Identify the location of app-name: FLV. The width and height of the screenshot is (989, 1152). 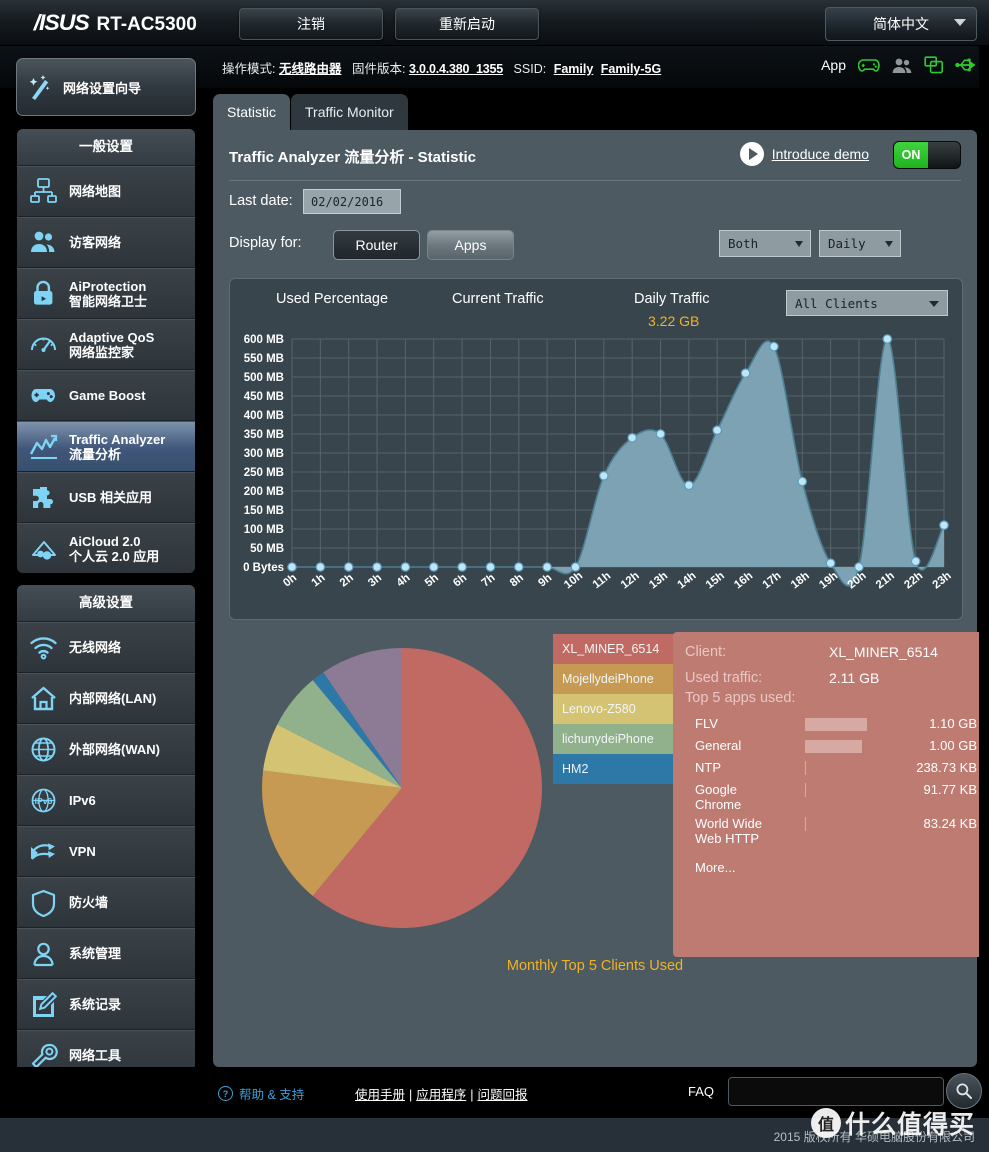
(706, 723).